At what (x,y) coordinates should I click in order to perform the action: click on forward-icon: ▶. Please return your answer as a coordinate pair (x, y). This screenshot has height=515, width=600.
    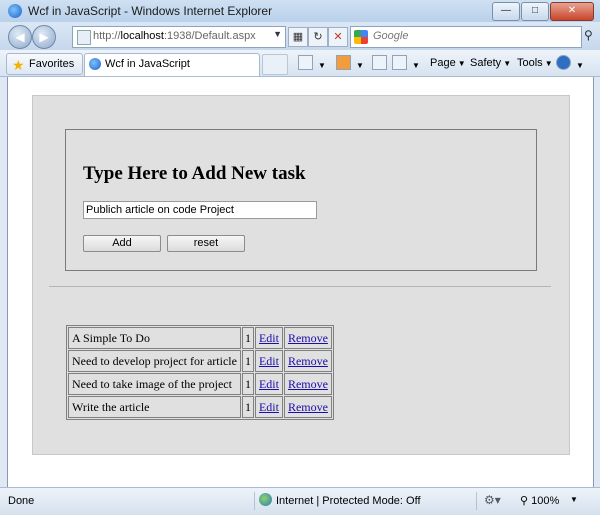
    Looking at the image, I should click on (44, 37).